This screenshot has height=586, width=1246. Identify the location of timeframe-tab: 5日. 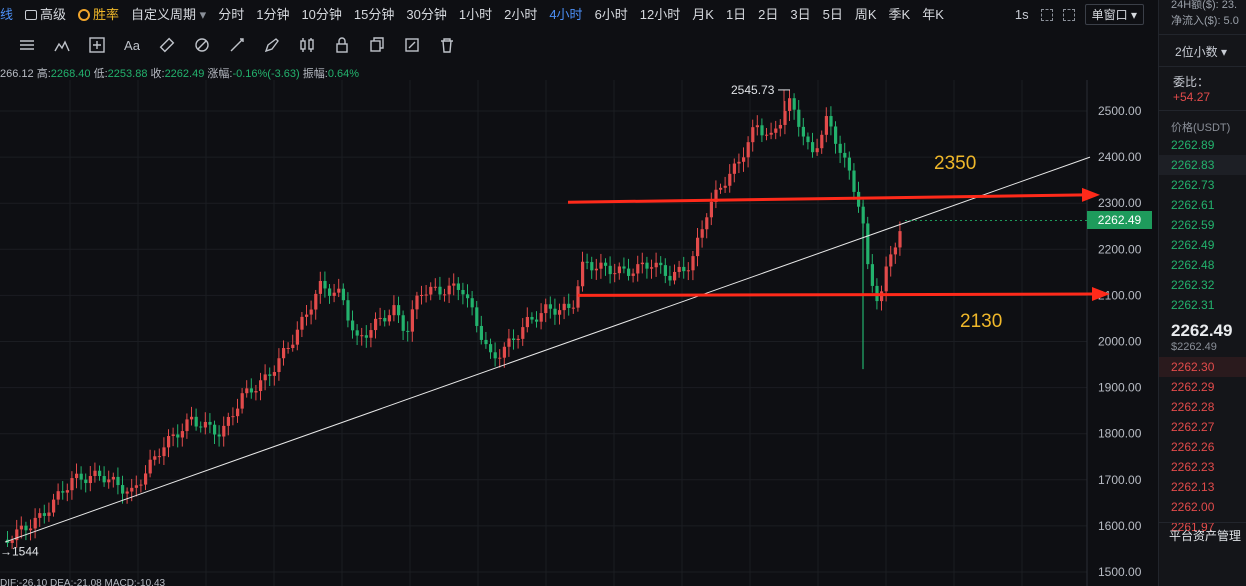
(833, 13).